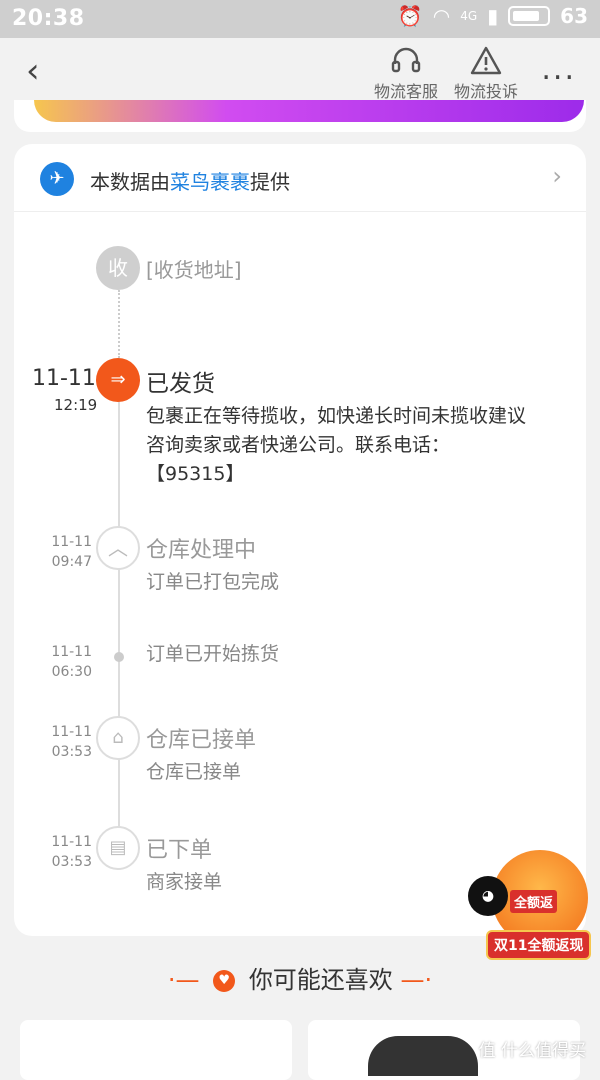 This screenshot has width=600, height=1080. Describe the element at coordinates (469, 16) in the screenshot. I see `network-label: 4G` at that location.